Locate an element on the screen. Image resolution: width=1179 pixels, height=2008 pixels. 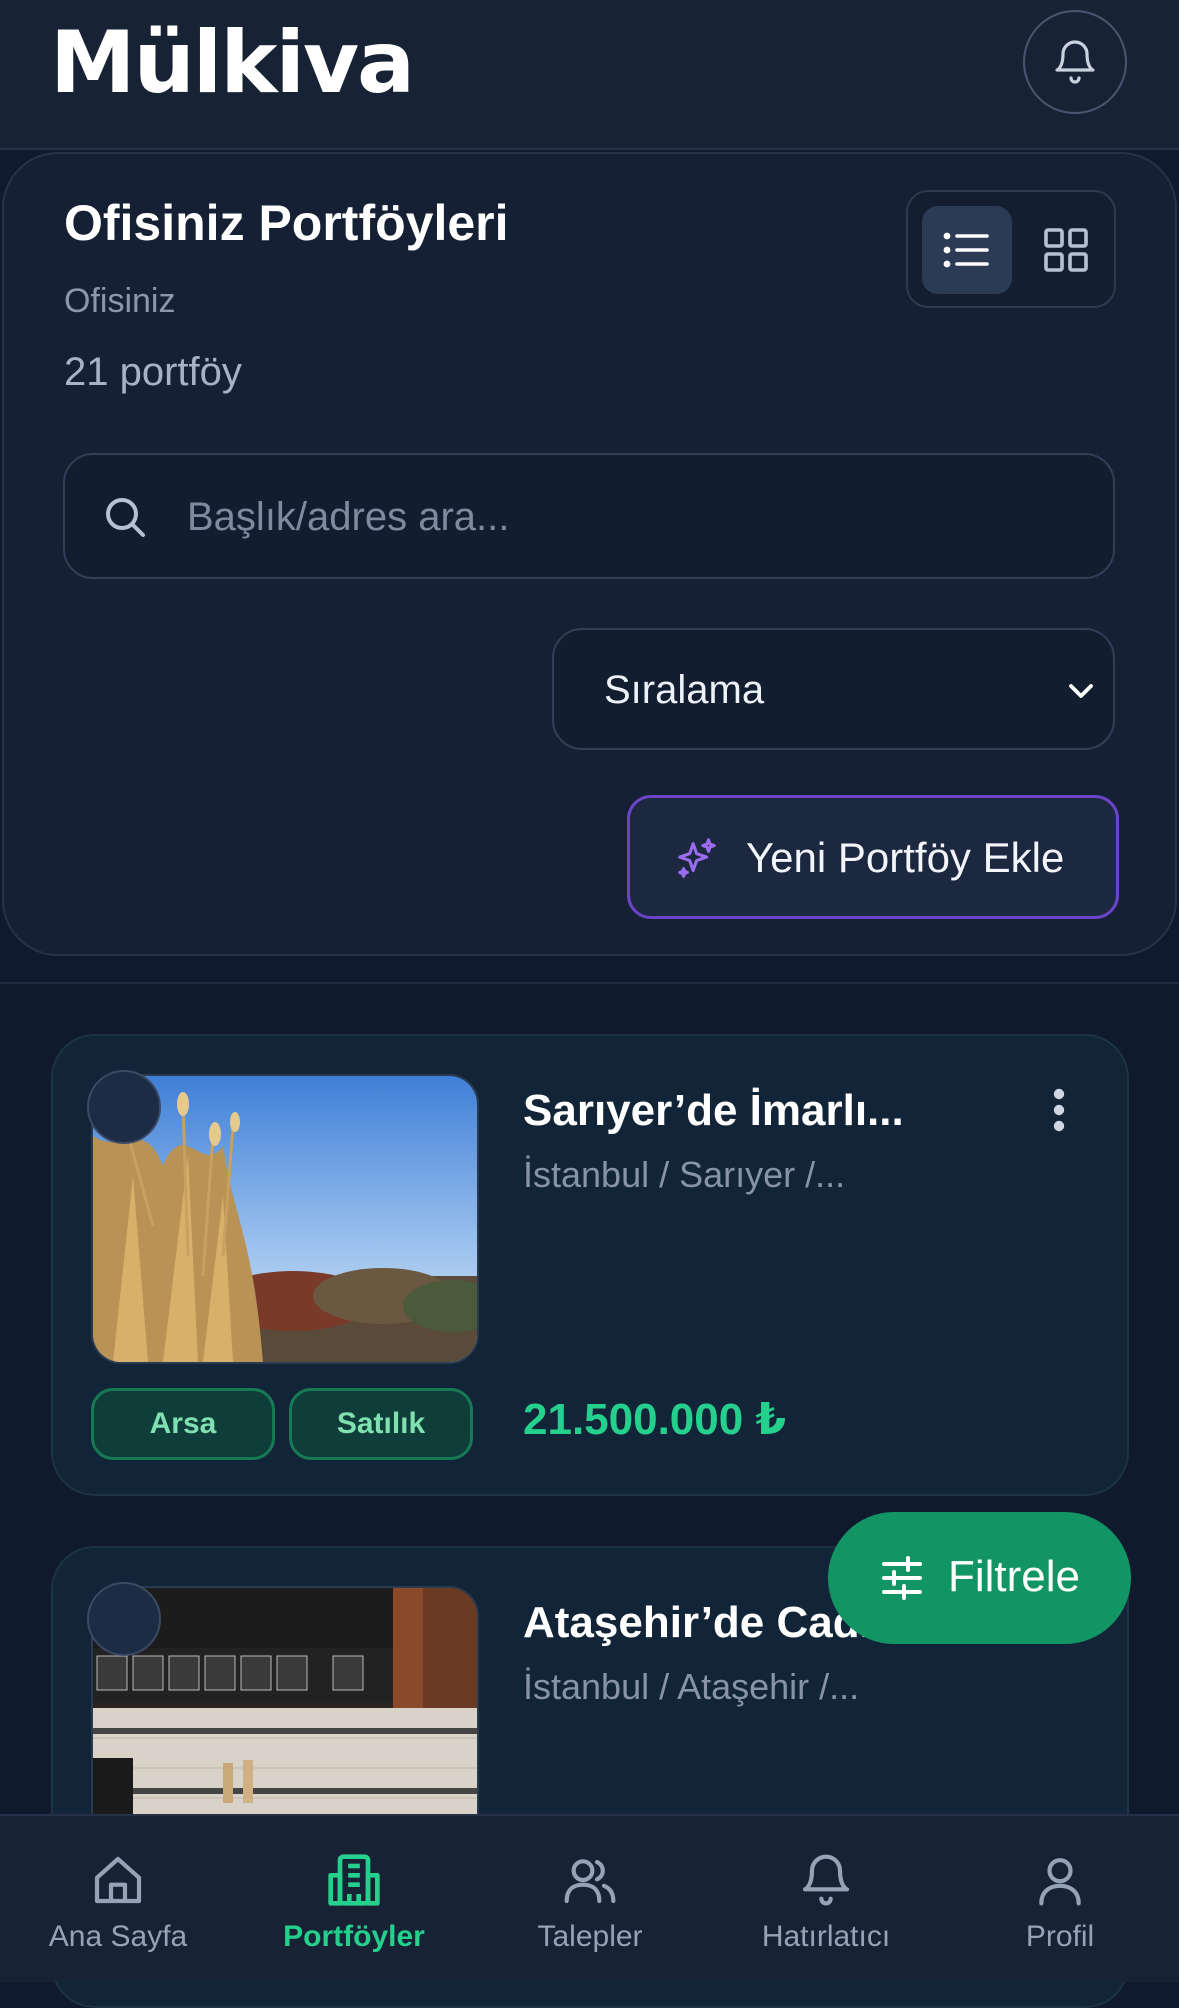
nav-portfolios-label: Portföyler is located at coordinates (354, 1936).